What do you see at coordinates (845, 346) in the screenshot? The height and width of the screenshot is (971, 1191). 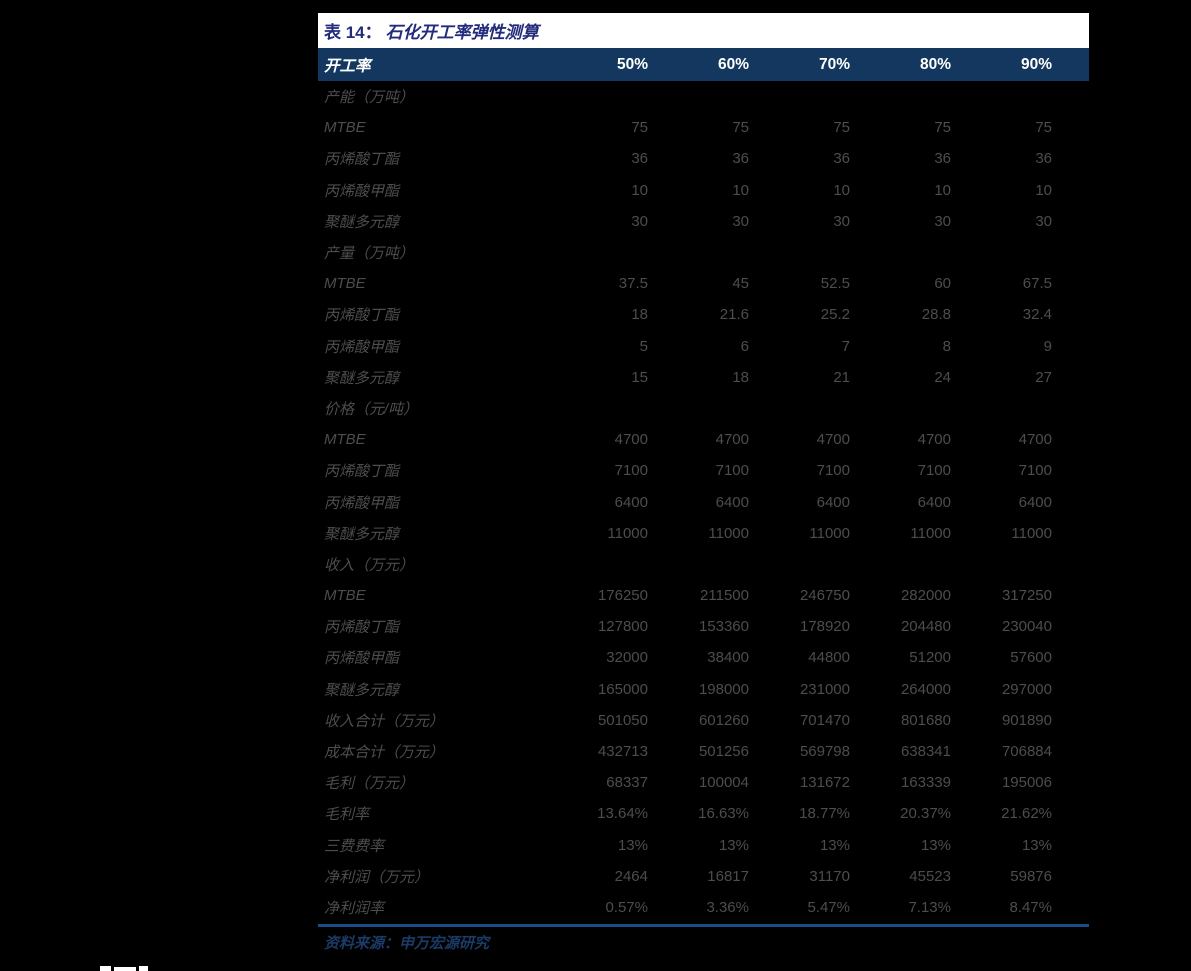 I see `row-value: 7` at bounding box center [845, 346].